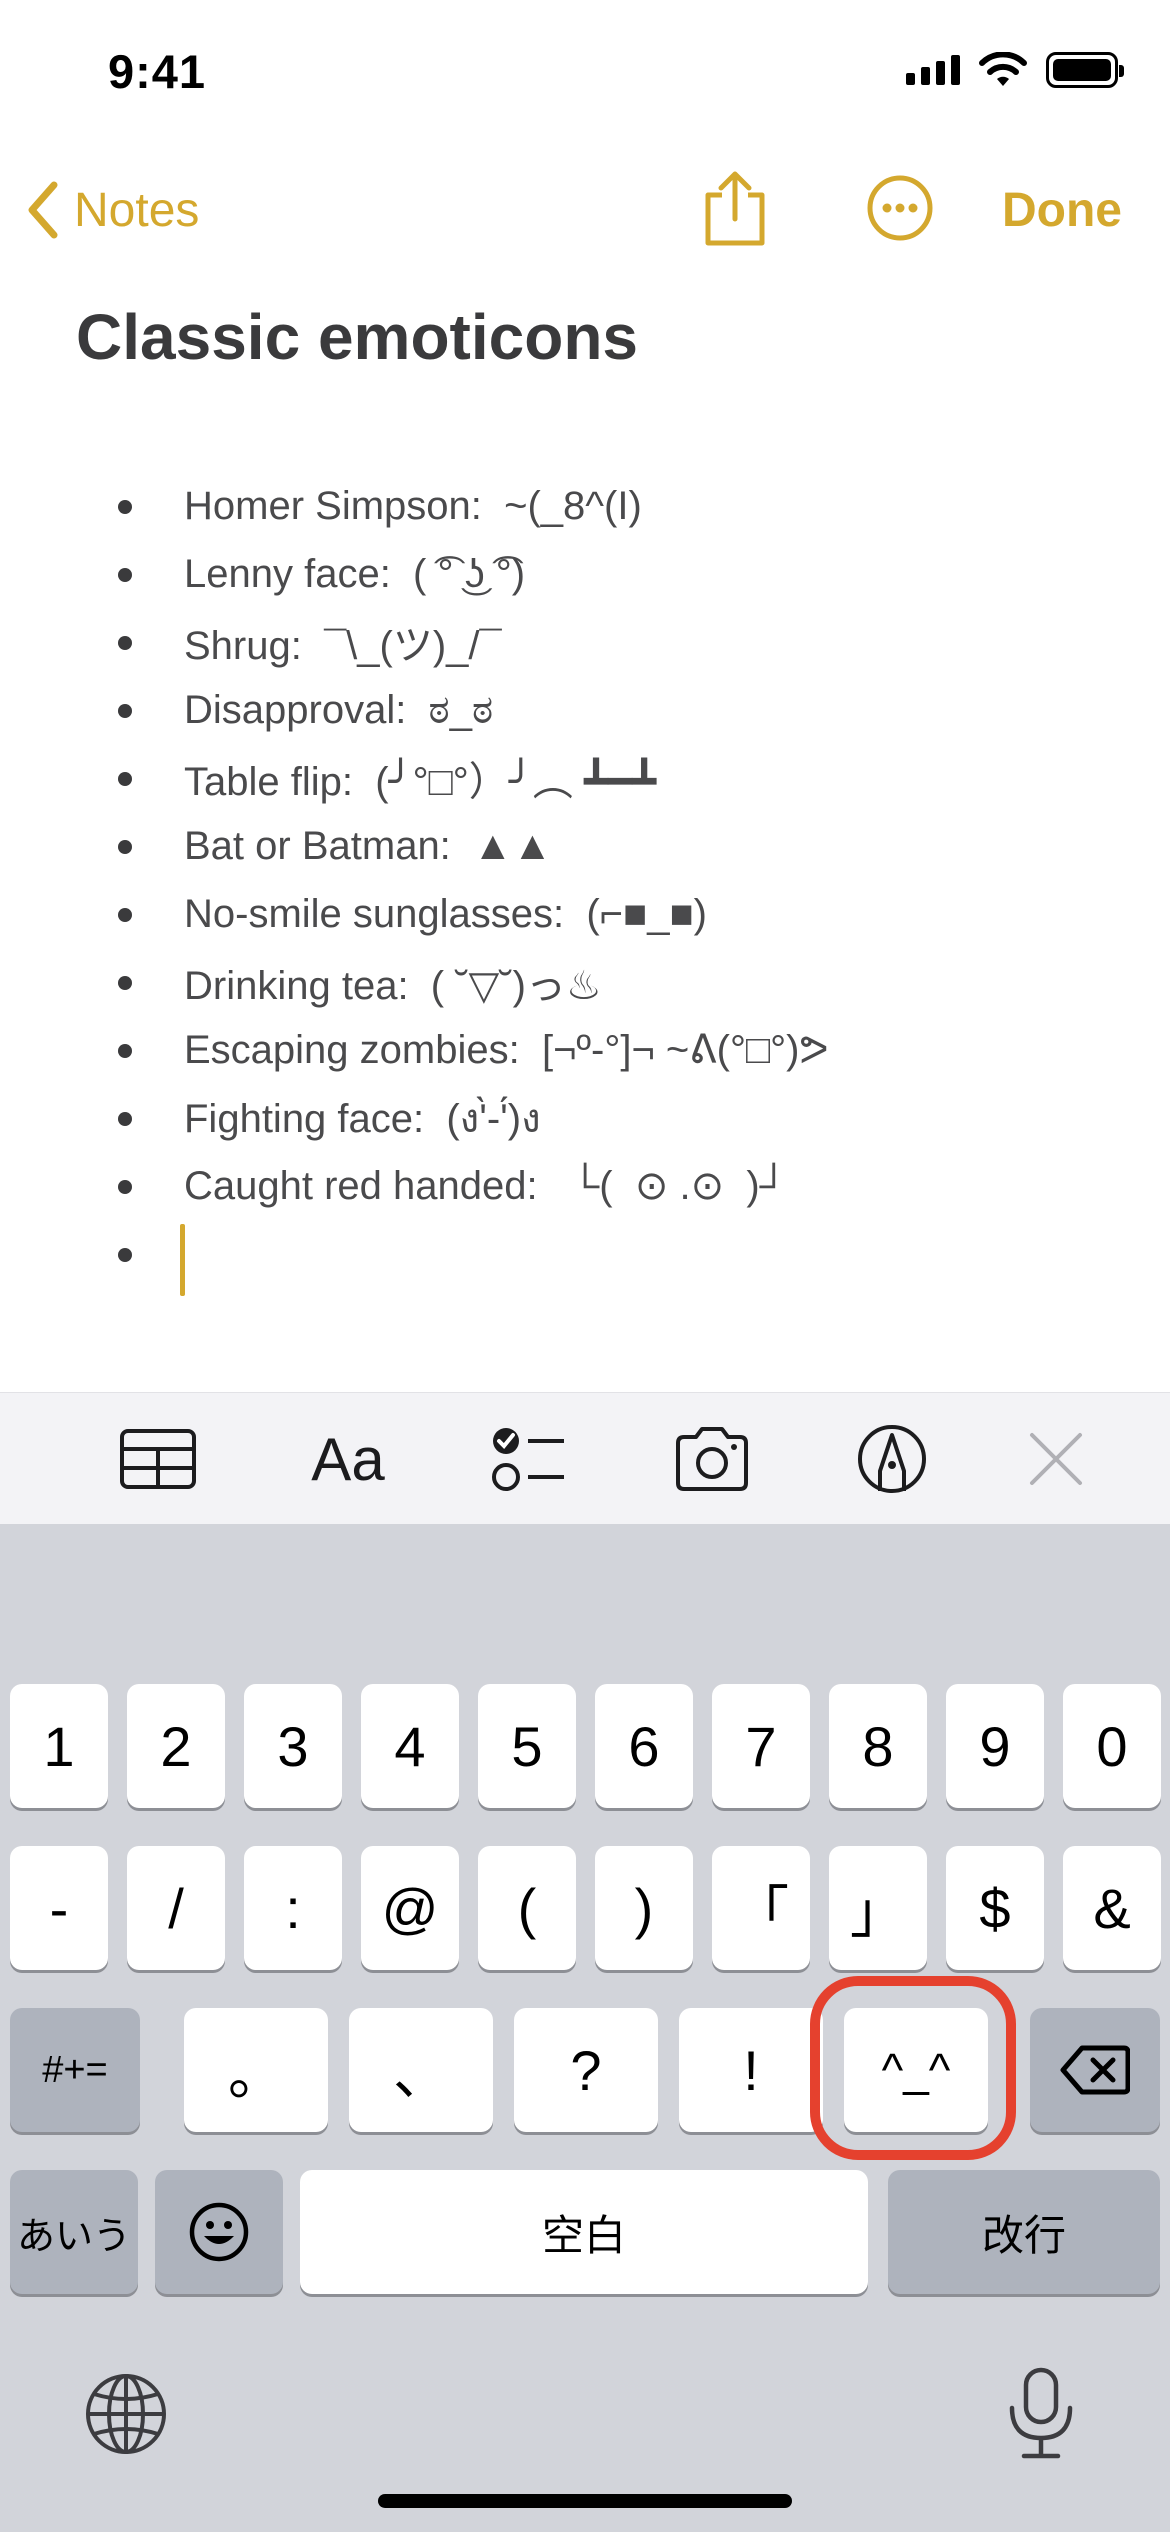 This screenshot has width=1170, height=2532. I want to click on key-4: 4, so click(410, 1746).